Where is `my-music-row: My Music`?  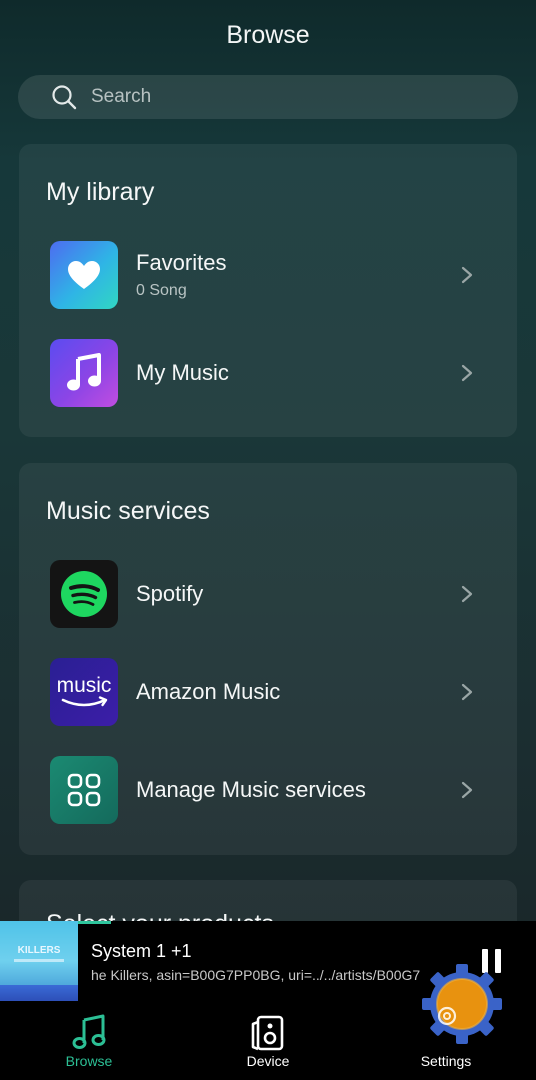
my-music-row: My Music is located at coordinates (268, 373).